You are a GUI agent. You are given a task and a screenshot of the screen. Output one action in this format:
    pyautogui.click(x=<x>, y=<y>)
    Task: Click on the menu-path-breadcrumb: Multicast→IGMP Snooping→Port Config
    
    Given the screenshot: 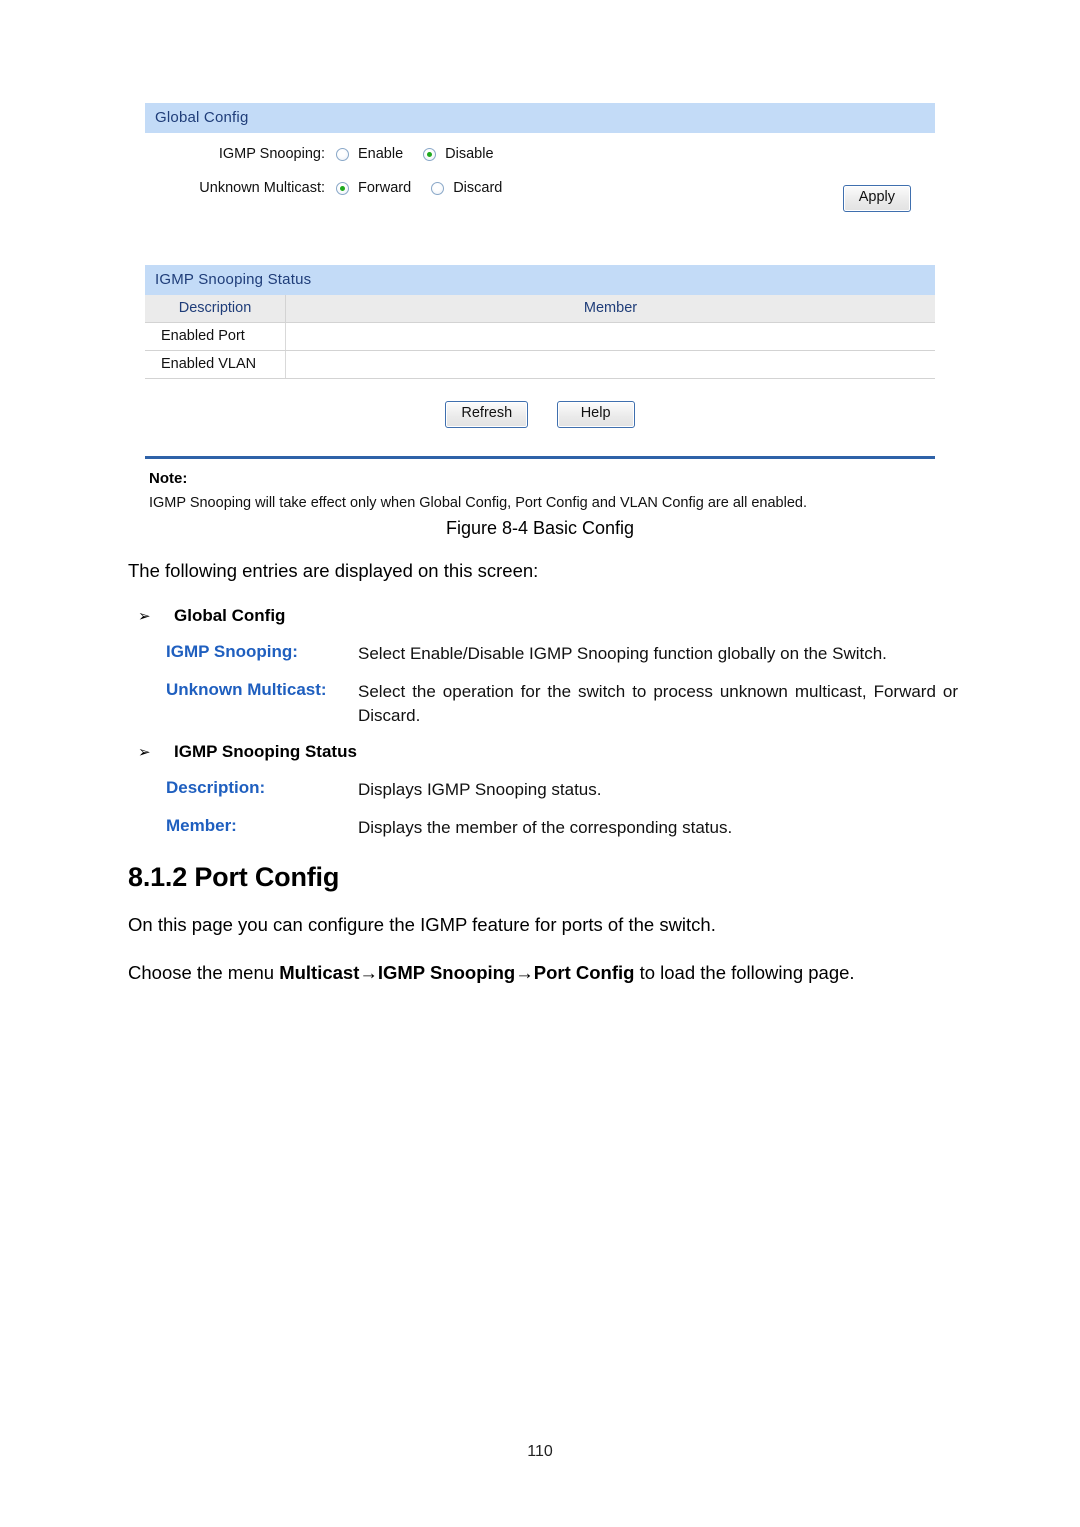 What is the action you would take?
    pyautogui.click(x=457, y=973)
    